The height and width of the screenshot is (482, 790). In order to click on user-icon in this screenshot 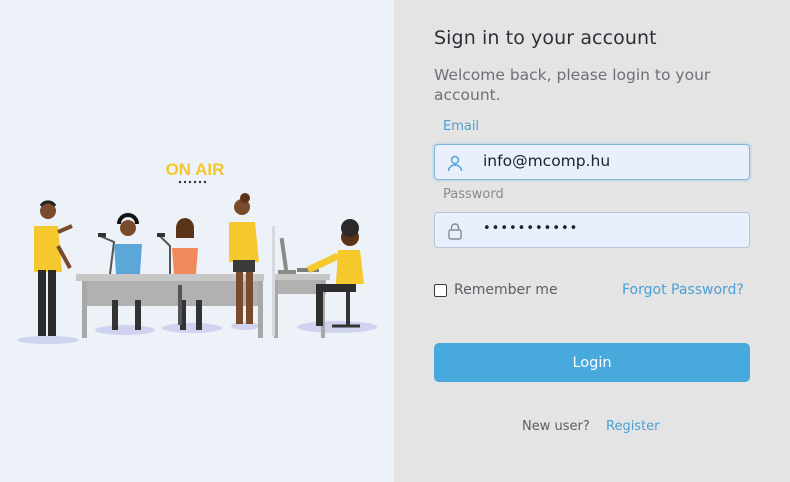, I will do `click(455, 163)`.